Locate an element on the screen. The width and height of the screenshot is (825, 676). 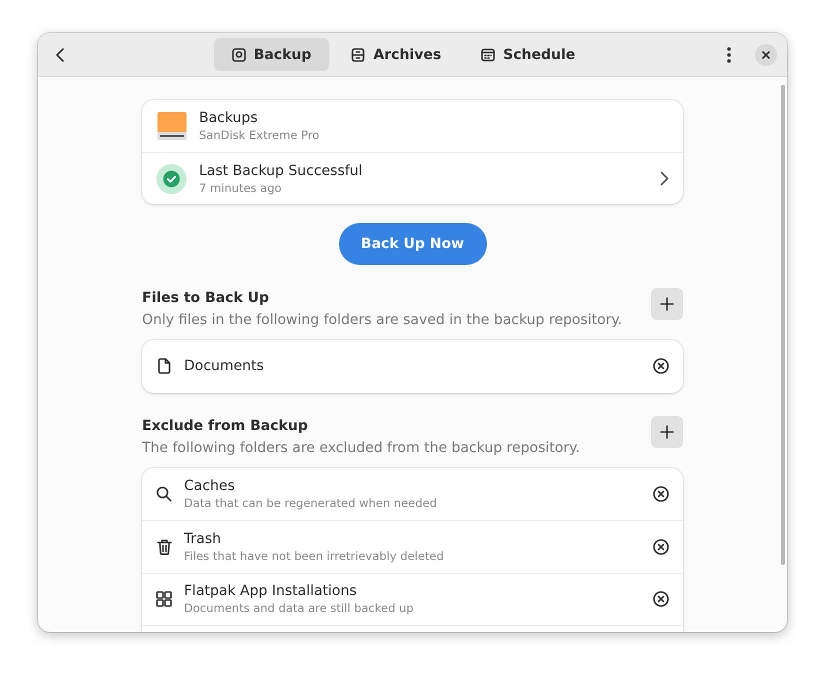
section-title: Exclude from Backup is located at coordinates (225, 426).